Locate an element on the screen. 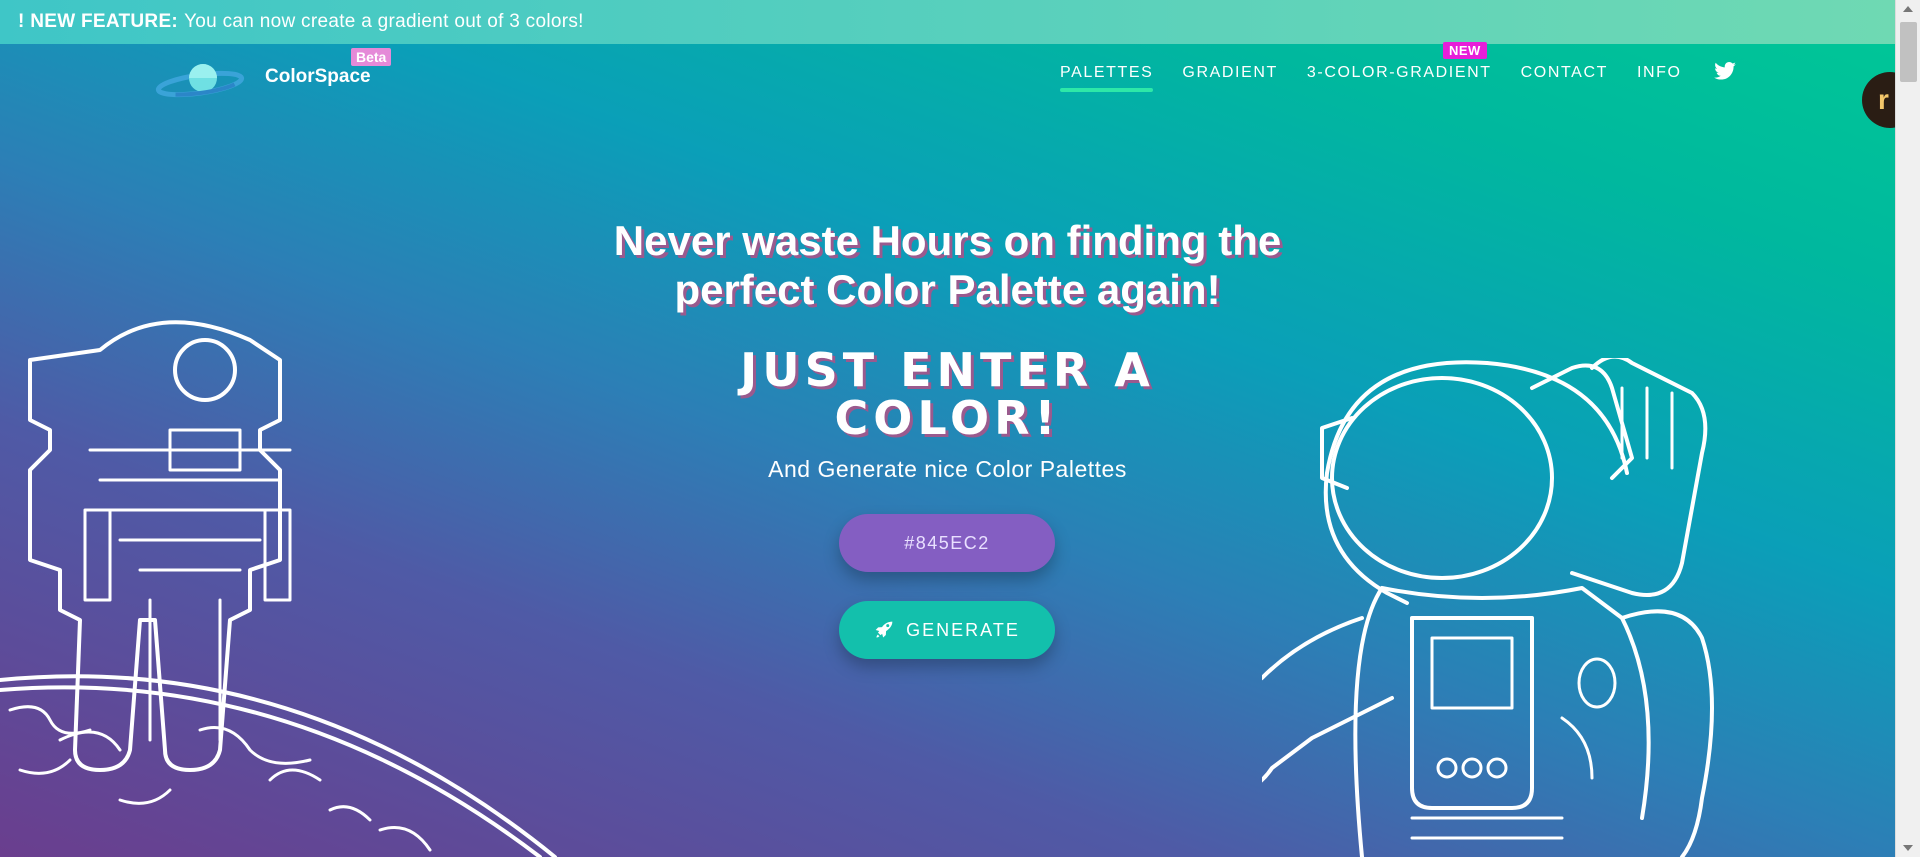 The width and height of the screenshot is (1920, 857). hero-description: And Generate nice Color Palettes is located at coordinates (947, 469).